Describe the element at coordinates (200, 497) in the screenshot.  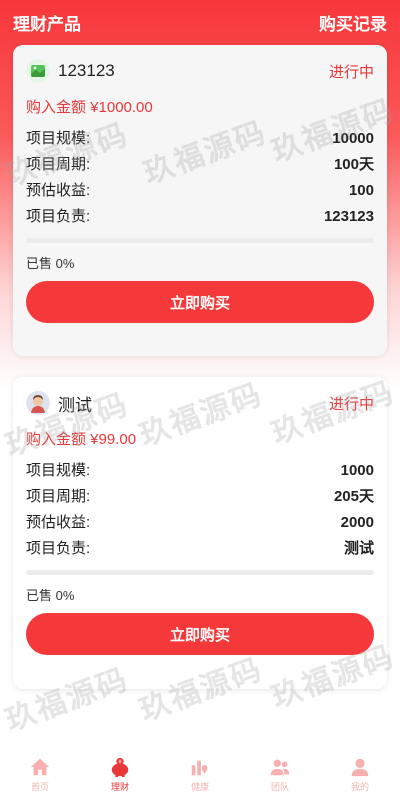
I see `detail-row: 项目周期: 205天` at that location.